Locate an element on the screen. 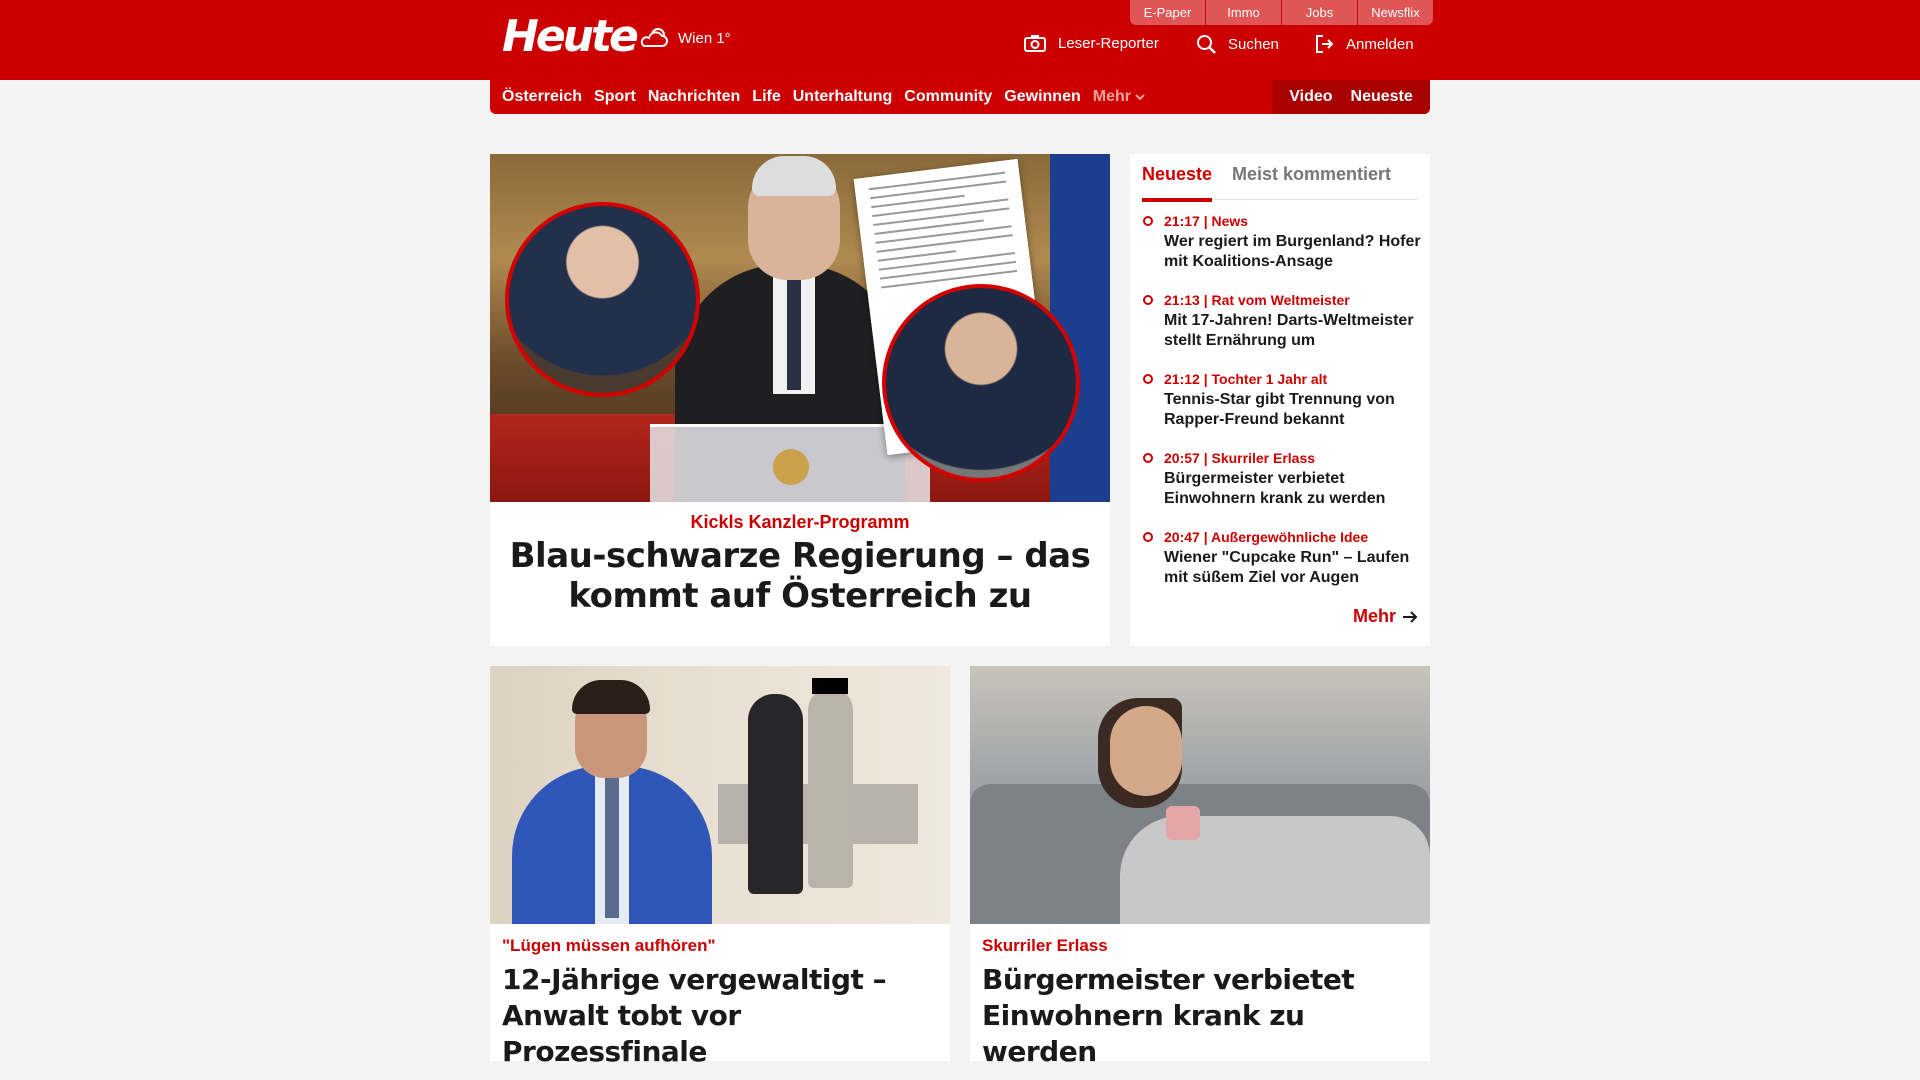  sidebar-more-link: Mehr is located at coordinates (1385, 616).